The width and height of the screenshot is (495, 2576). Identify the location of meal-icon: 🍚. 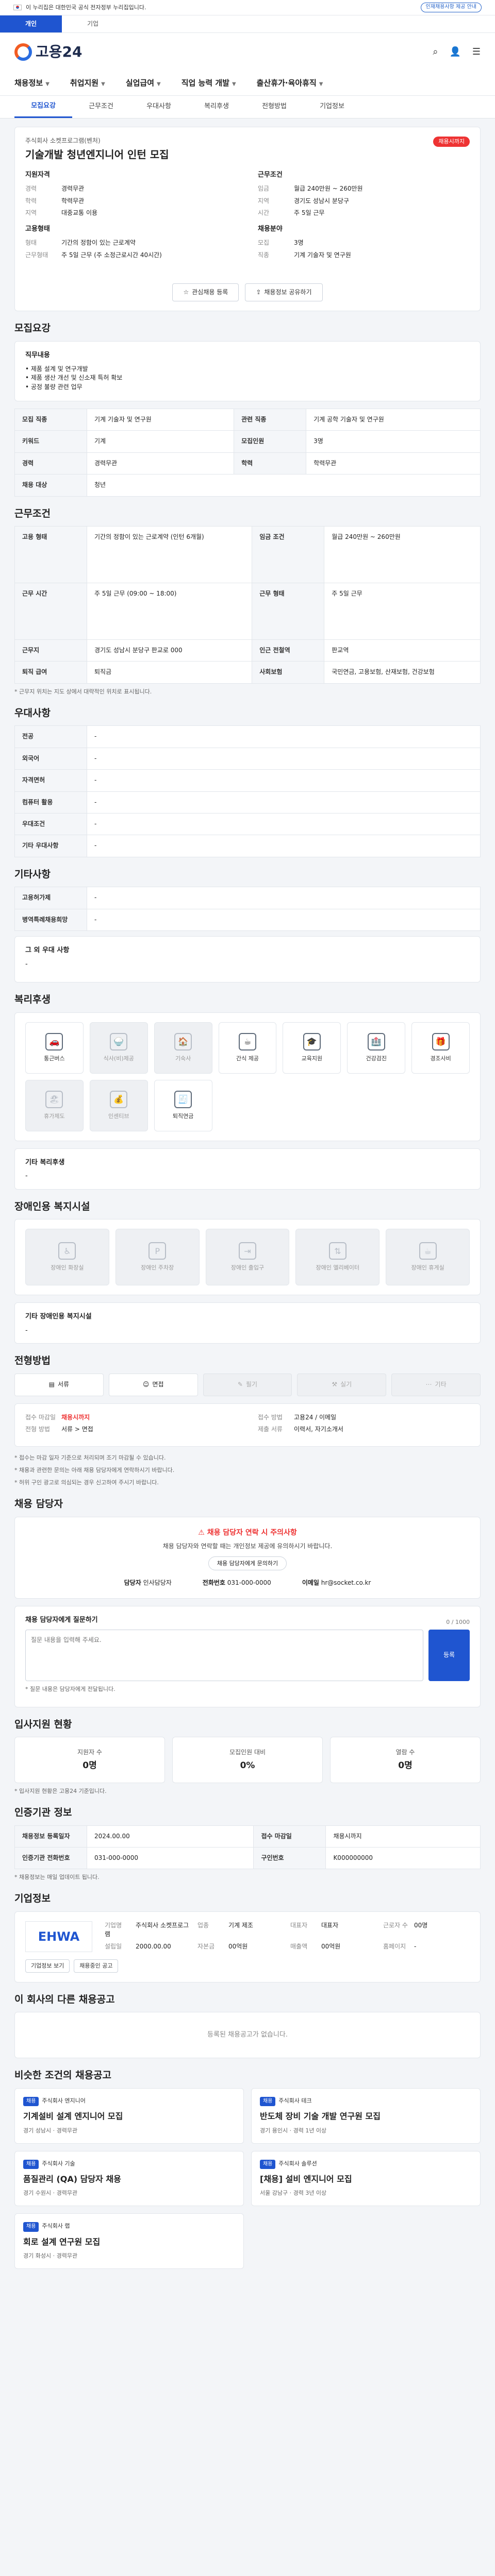
(119, 1041).